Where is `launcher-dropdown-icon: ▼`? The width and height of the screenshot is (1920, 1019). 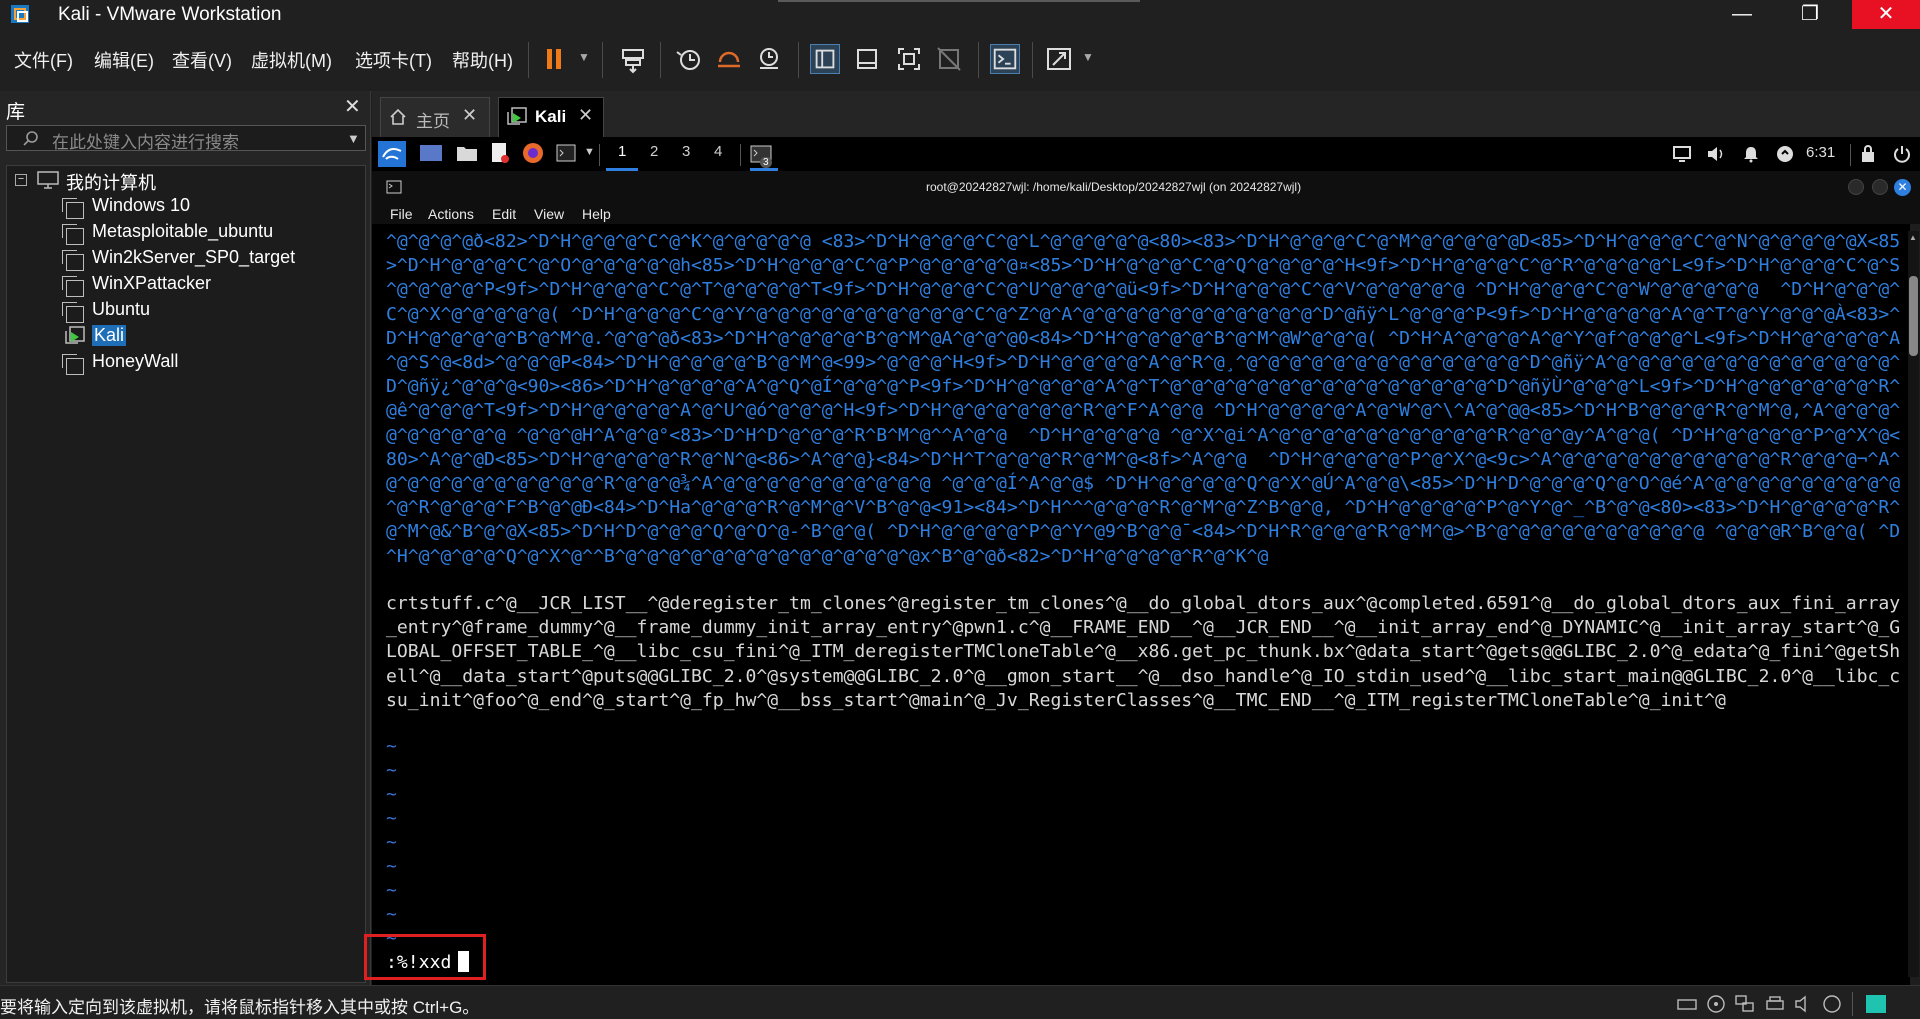
launcher-dropdown-icon: ▼ is located at coordinates (589, 152).